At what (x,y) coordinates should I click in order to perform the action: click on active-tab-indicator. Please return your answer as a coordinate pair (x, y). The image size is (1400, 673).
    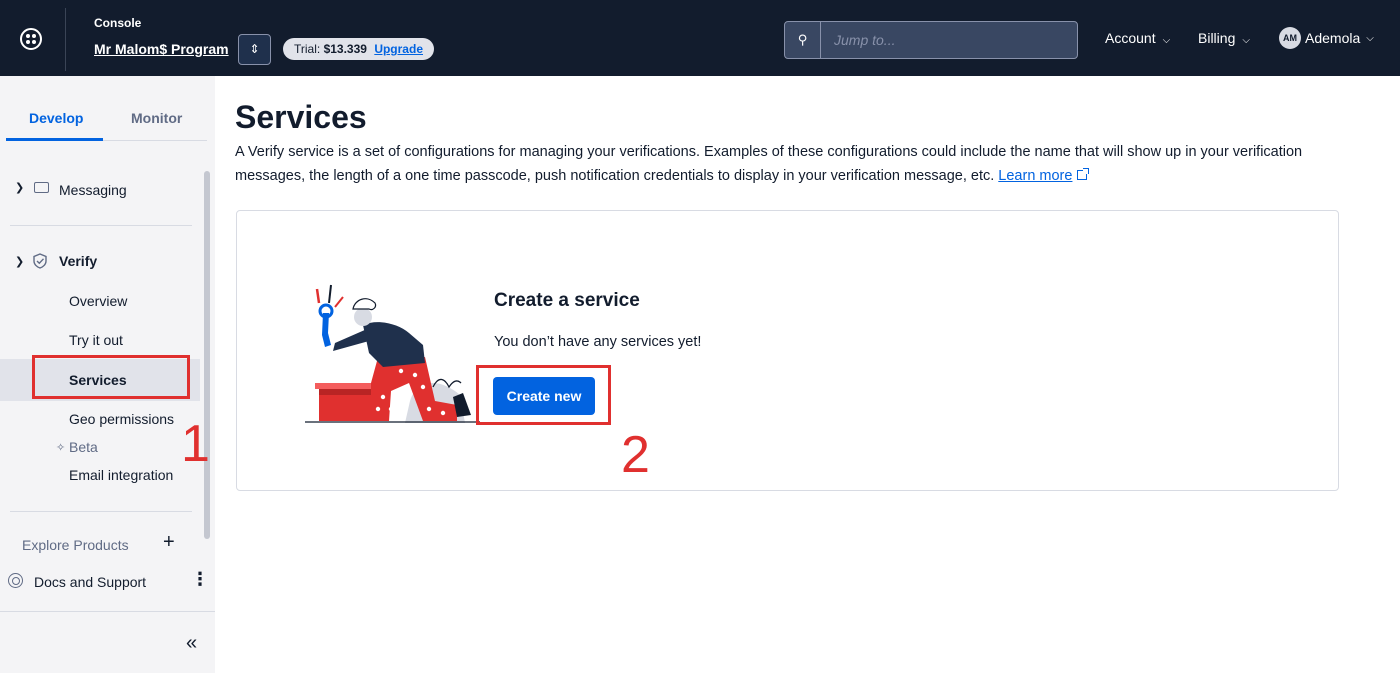
    Looking at the image, I should click on (54, 139).